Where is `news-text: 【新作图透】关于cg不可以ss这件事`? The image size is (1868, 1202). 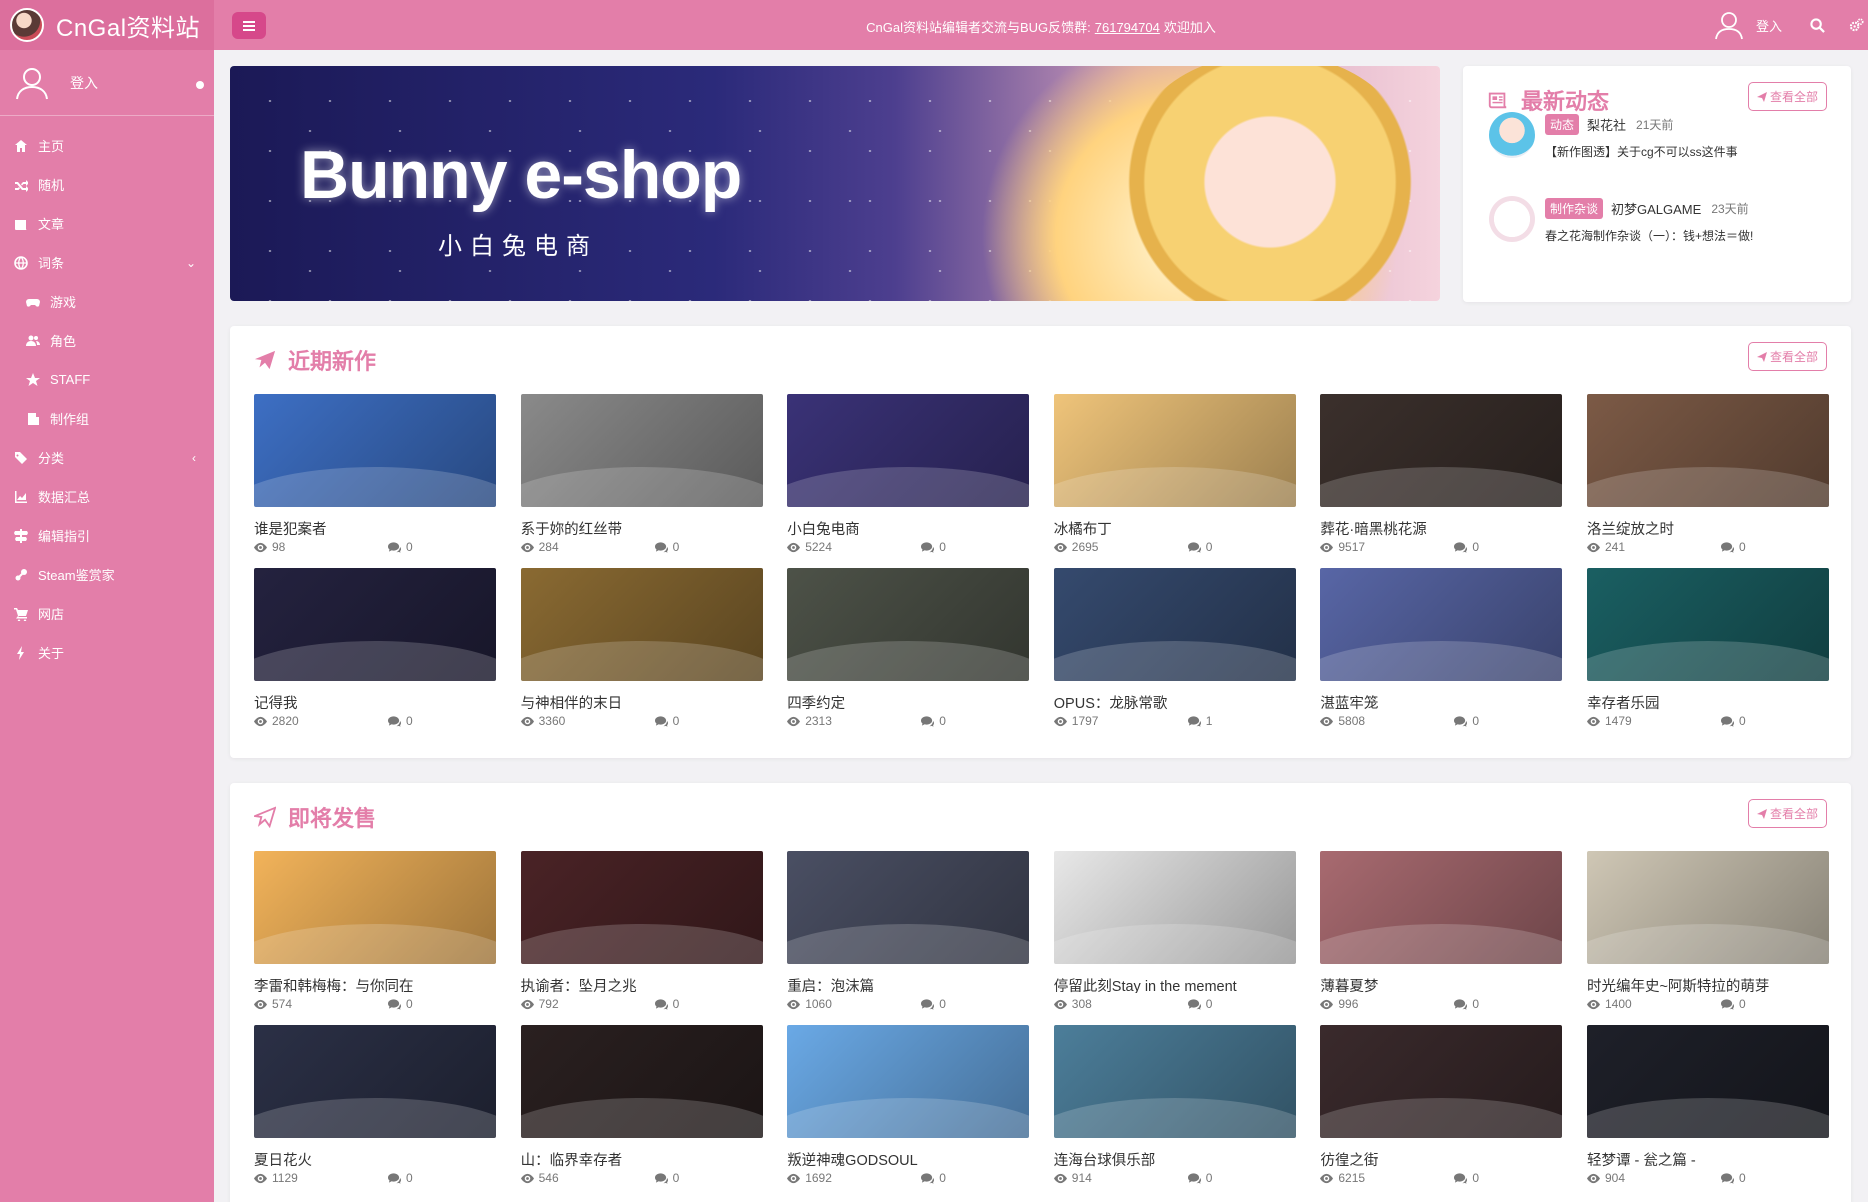
news-text: 【新作图透】关于cg不可以ss这件事 is located at coordinates (1641, 151).